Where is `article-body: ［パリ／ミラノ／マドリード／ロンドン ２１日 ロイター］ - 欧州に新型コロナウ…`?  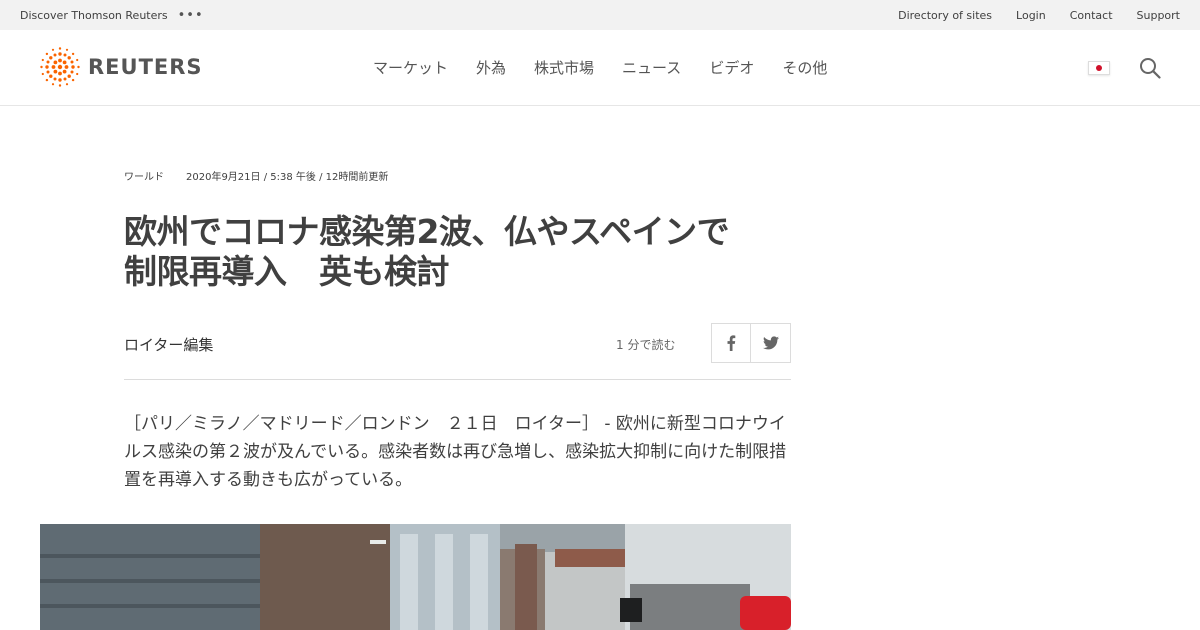 article-body: ［パリ／ミラノ／マドリード／ロンドン ２１日 ロイター］ - 欧州に新型コロナウ… is located at coordinates (455, 452).